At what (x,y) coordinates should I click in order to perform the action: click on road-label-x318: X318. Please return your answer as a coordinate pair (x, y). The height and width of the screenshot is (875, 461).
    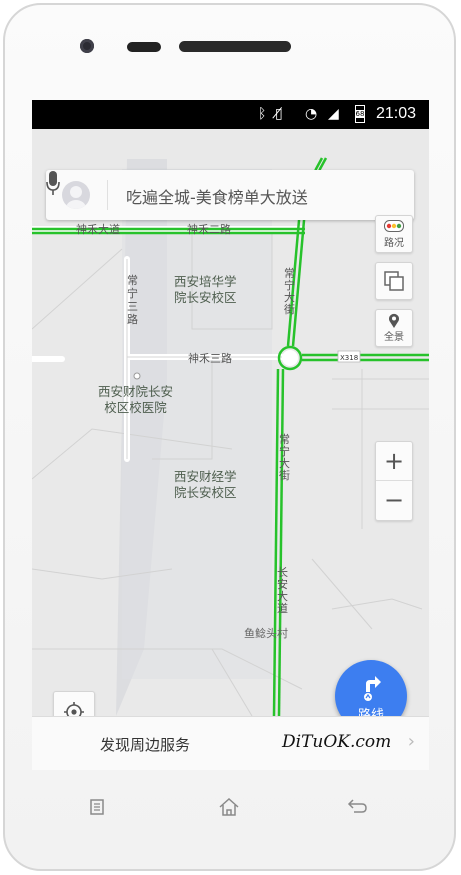
    Looking at the image, I should click on (349, 358).